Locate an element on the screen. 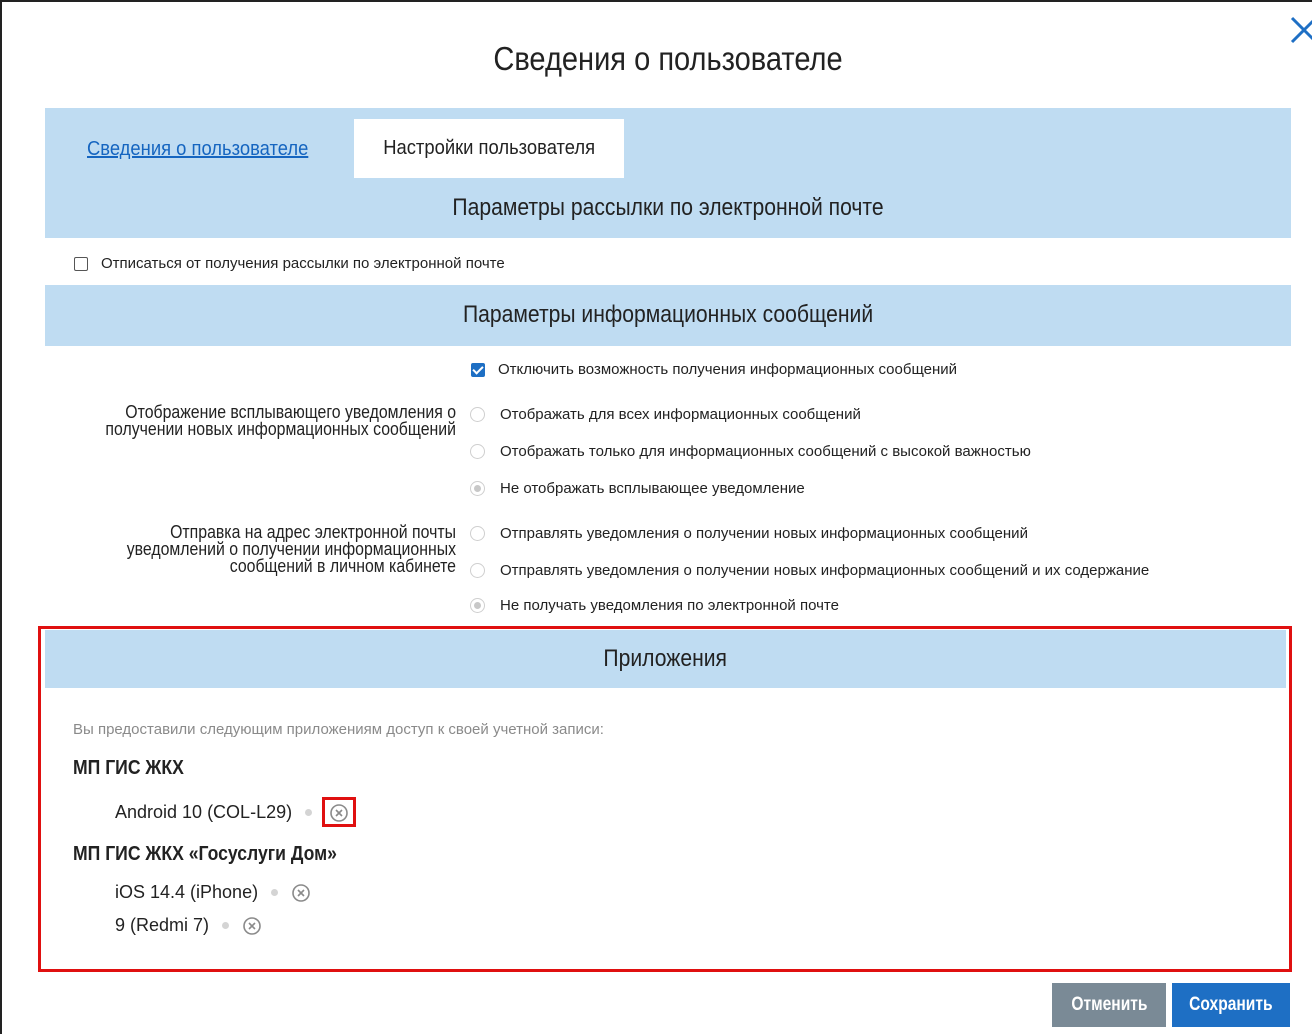 The image size is (1312, 1034). save-button: Сохранить is located at coordinates (1231, 1005).